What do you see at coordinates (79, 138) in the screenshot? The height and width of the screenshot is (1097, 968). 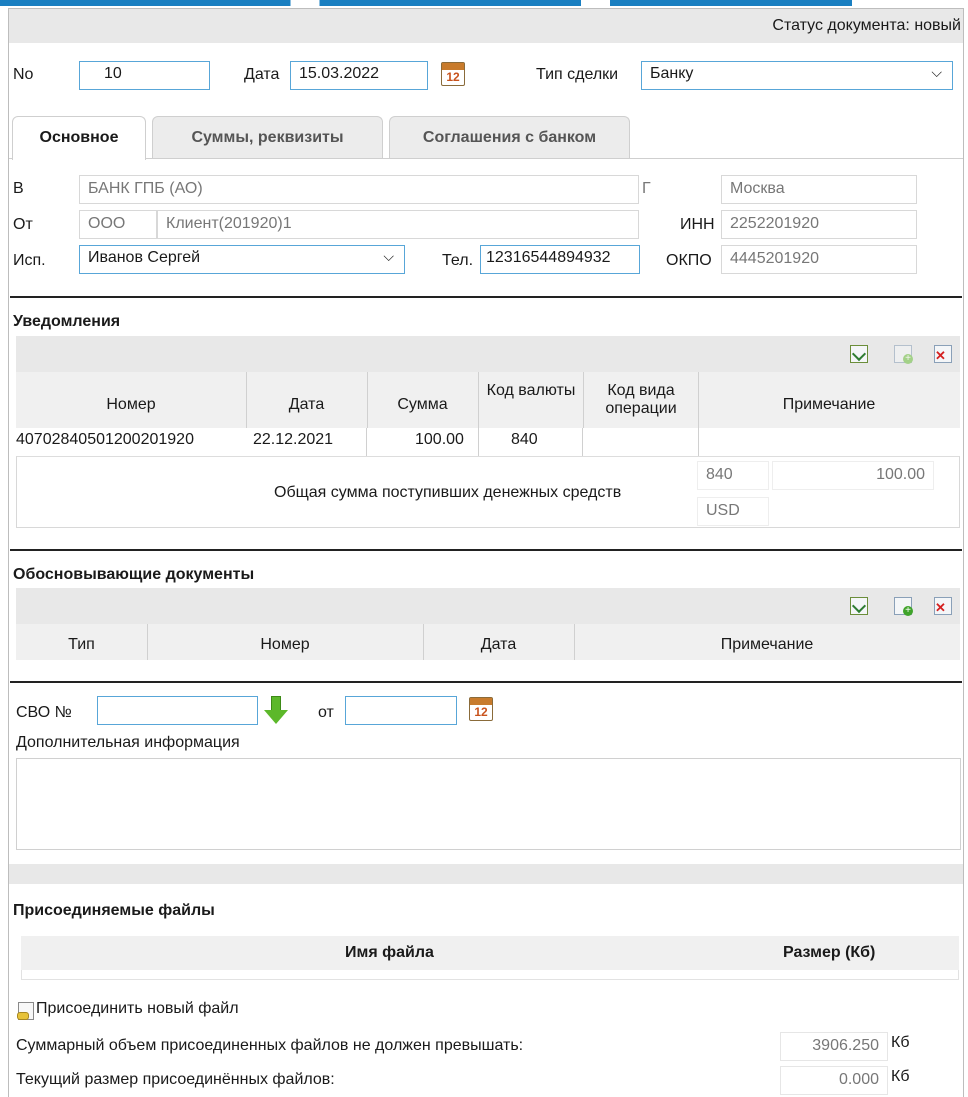 I see `tab-main: Основное` at bounding box center [79, 138].